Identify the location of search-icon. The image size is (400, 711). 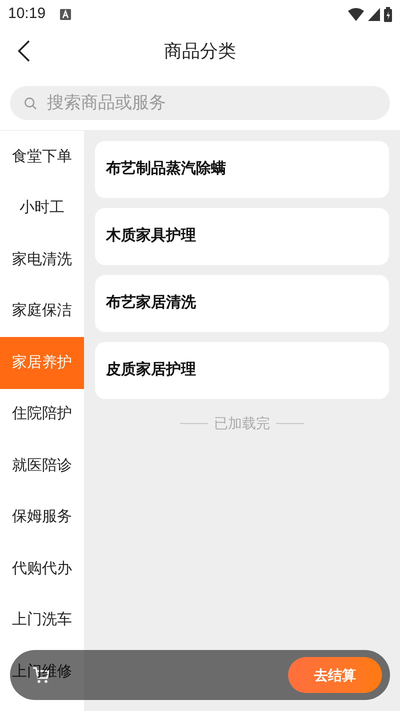
(30, 103).